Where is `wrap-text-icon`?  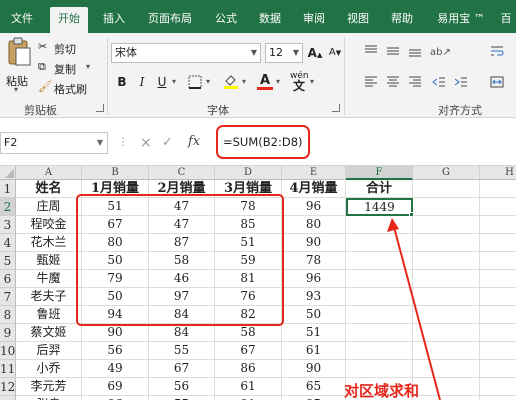 wrap-text-icon is located at coordinates (497, 53).